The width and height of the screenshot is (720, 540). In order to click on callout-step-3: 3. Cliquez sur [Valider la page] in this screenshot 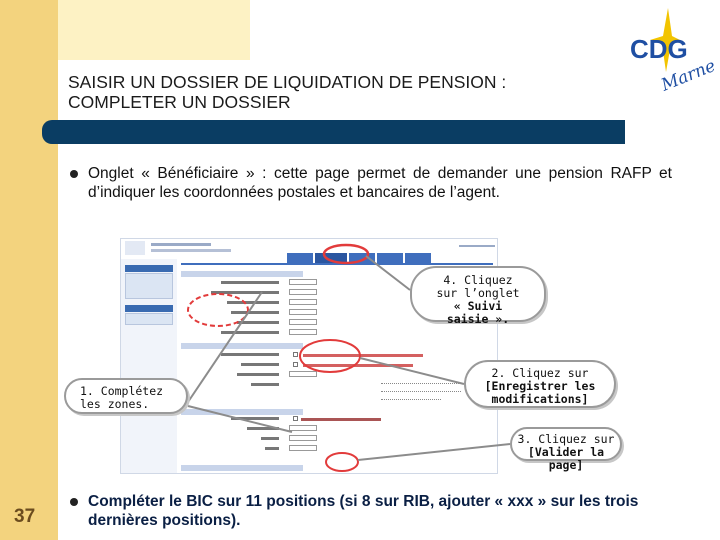, I will do `click(566, 449)`.